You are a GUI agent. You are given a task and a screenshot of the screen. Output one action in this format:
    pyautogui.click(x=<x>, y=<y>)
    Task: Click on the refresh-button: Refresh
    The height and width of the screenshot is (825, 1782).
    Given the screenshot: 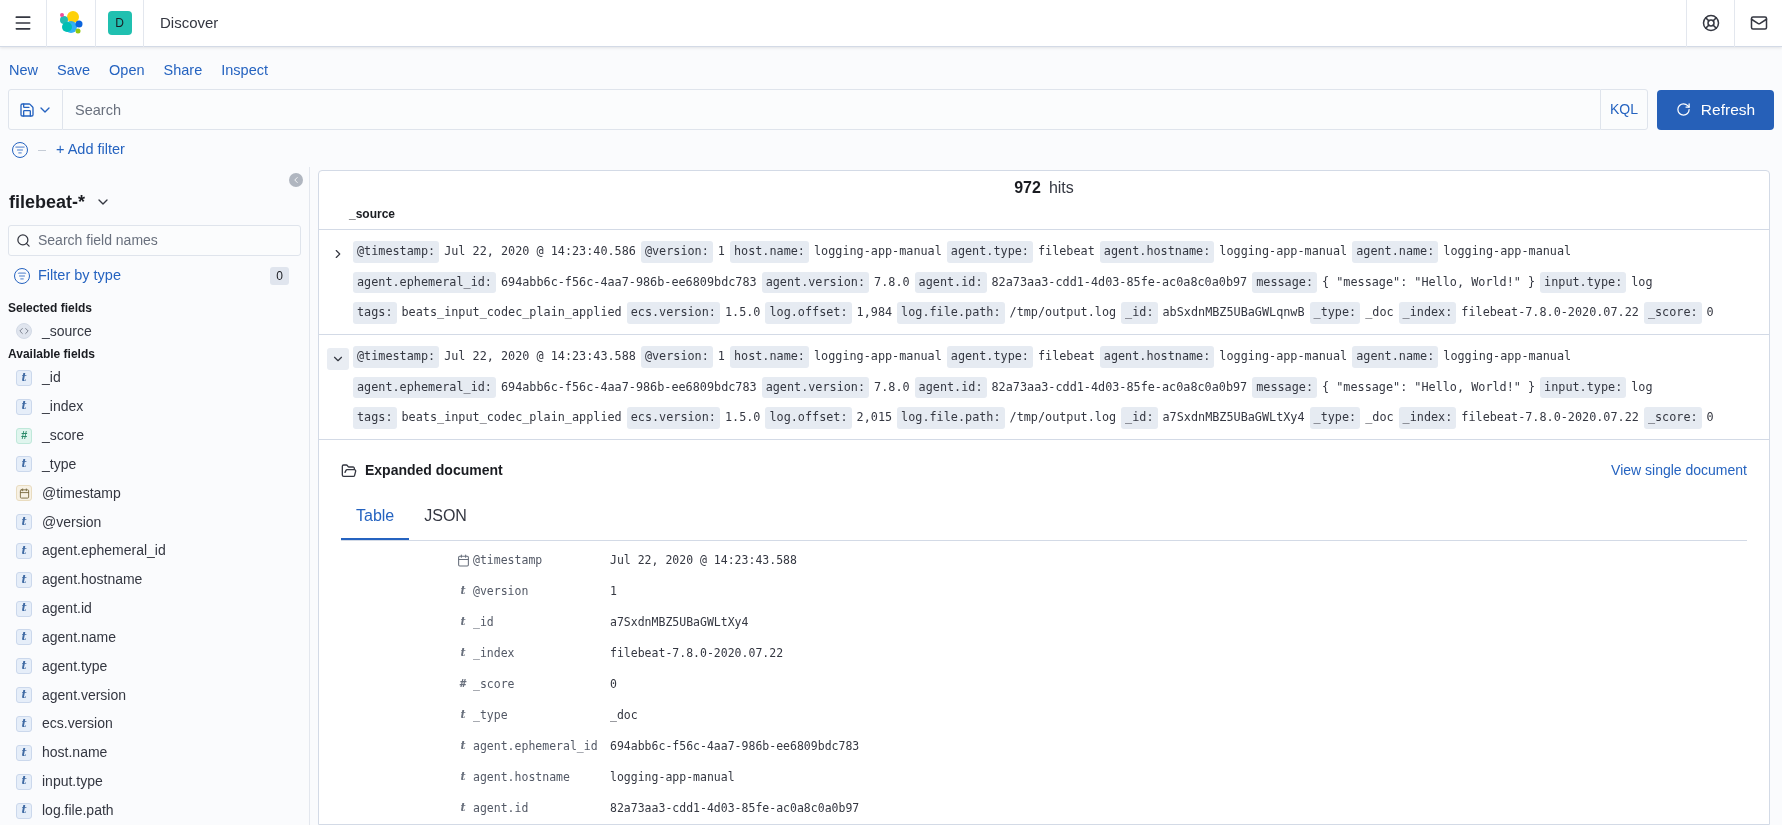 What is the action you would take?
    pyautogui.click(x=1715, y=109)
    